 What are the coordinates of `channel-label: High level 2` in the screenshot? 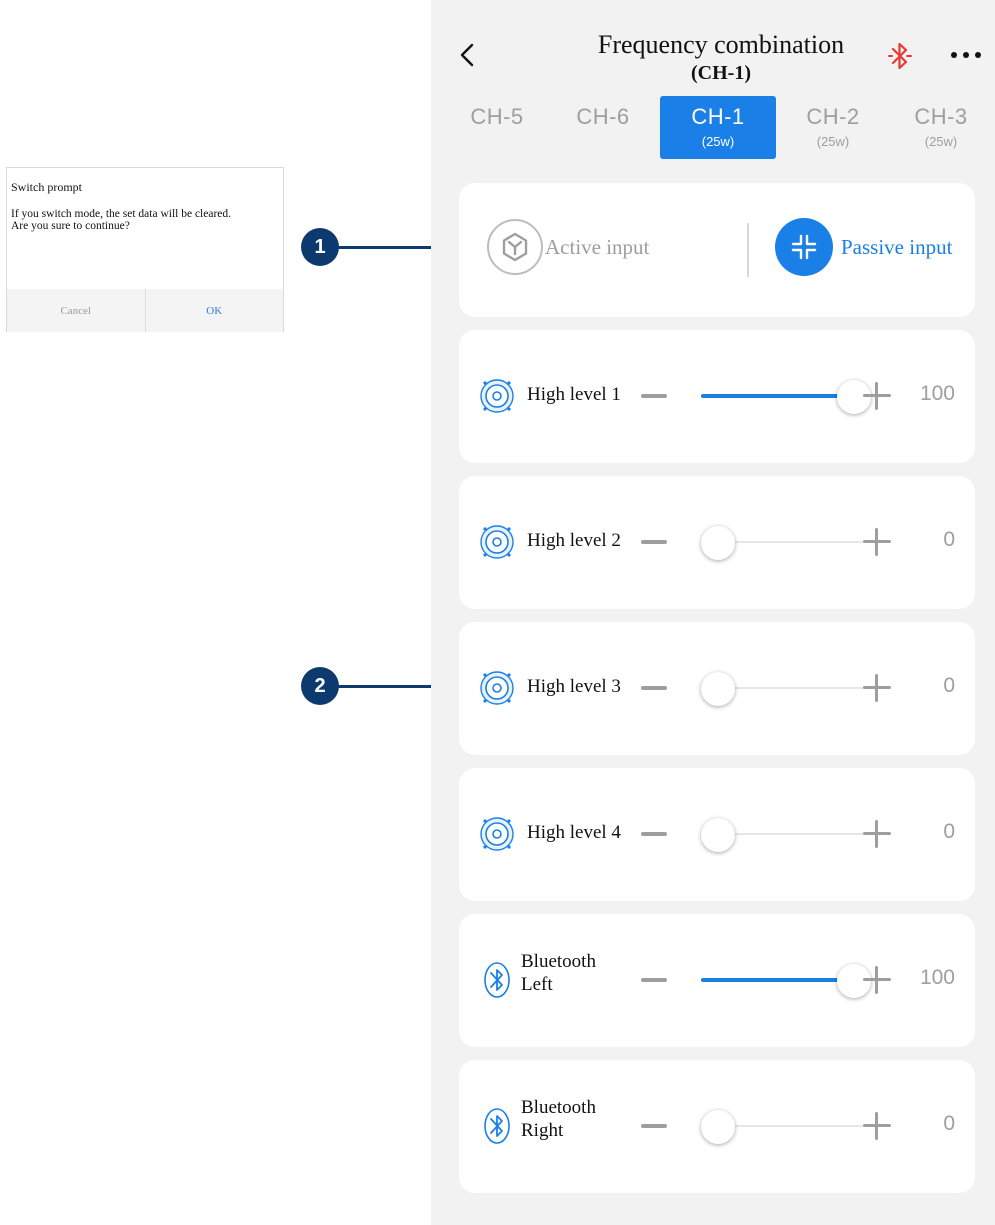 It's located at (574, 541).